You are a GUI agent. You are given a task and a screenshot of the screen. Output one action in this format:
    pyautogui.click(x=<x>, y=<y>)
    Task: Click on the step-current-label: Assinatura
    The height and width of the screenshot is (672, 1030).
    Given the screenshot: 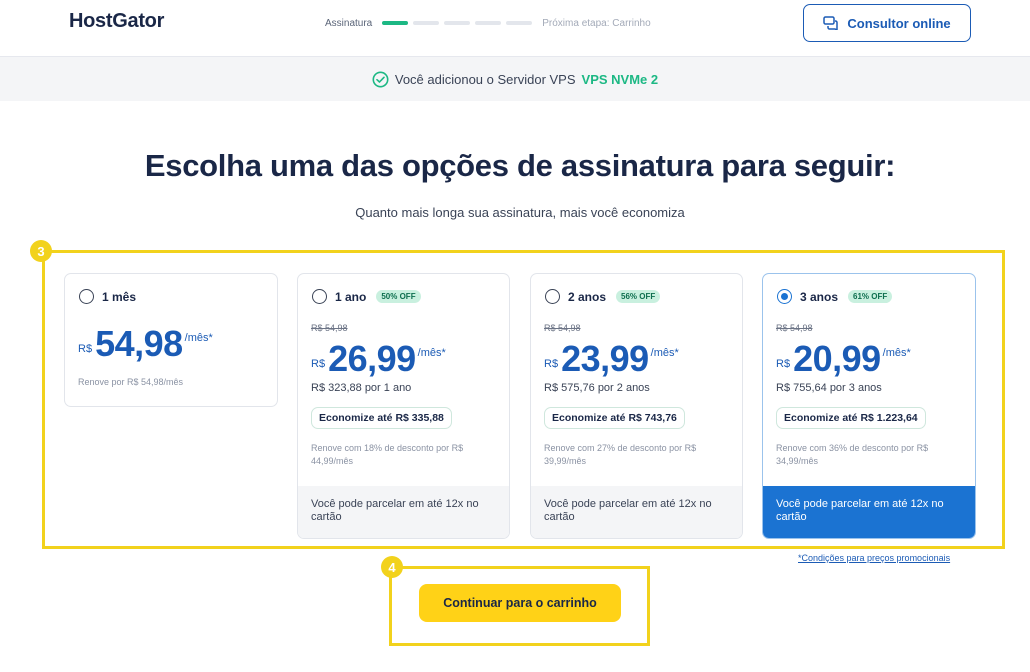 What is the action you would take?
    pyautogui.click(x=349, y=23)
    